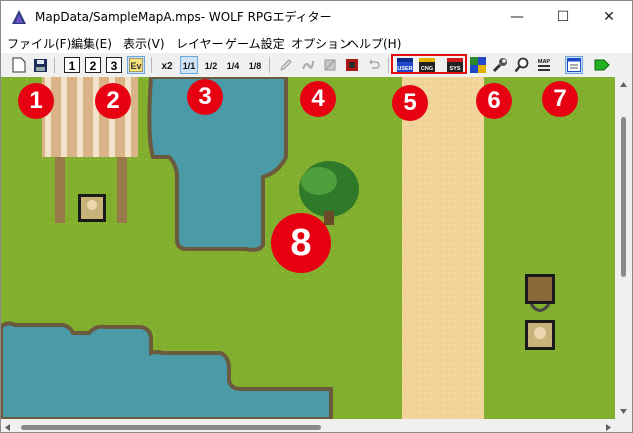 This screenshot has width=633, height=433. Describe the element at coordinates (623, 425) in the screenshot. I see `scrollbar-corner` at that location.